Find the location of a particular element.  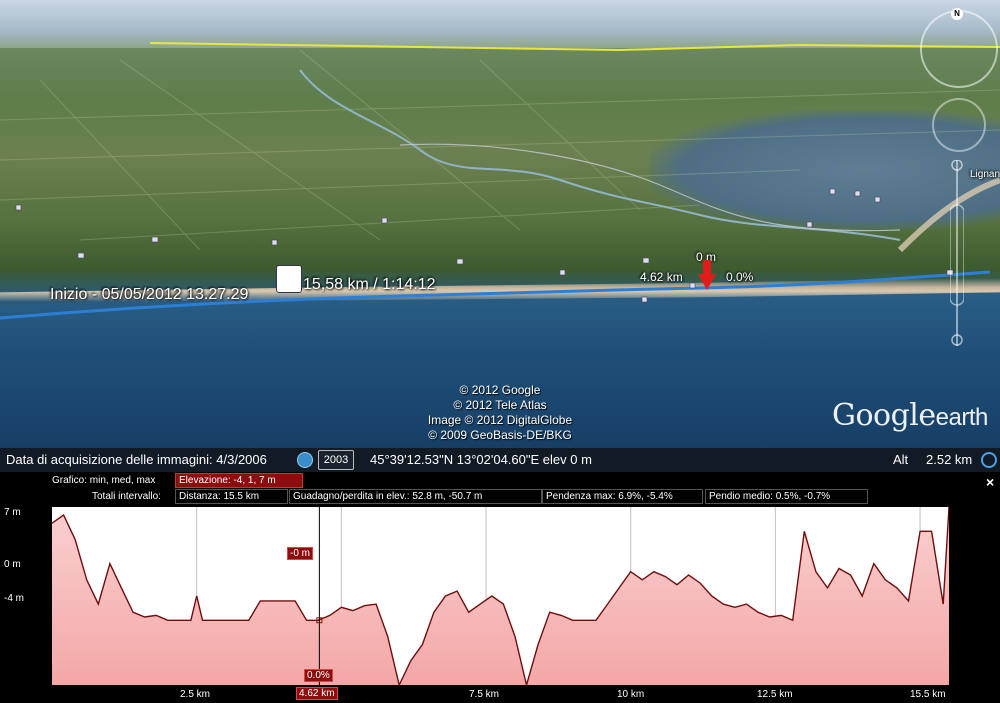

copyright-line: Image © 2012 DigitalGlobe is located at coordinates (500, 420).